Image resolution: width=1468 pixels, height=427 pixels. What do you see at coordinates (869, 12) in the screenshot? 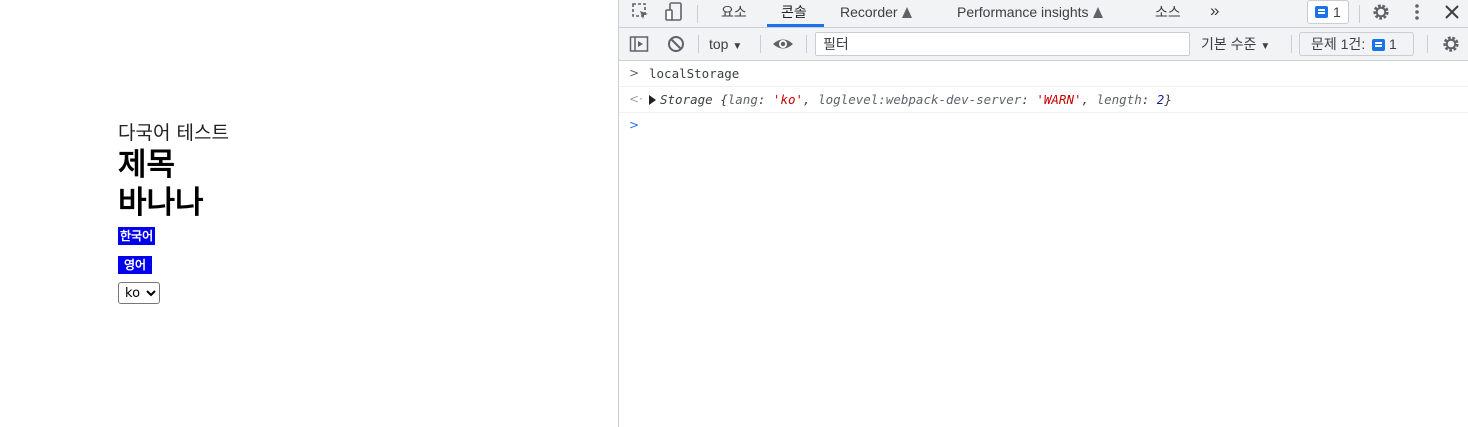
I see `tab-recorder-label: Recorder` at bounding box center [869, 12].